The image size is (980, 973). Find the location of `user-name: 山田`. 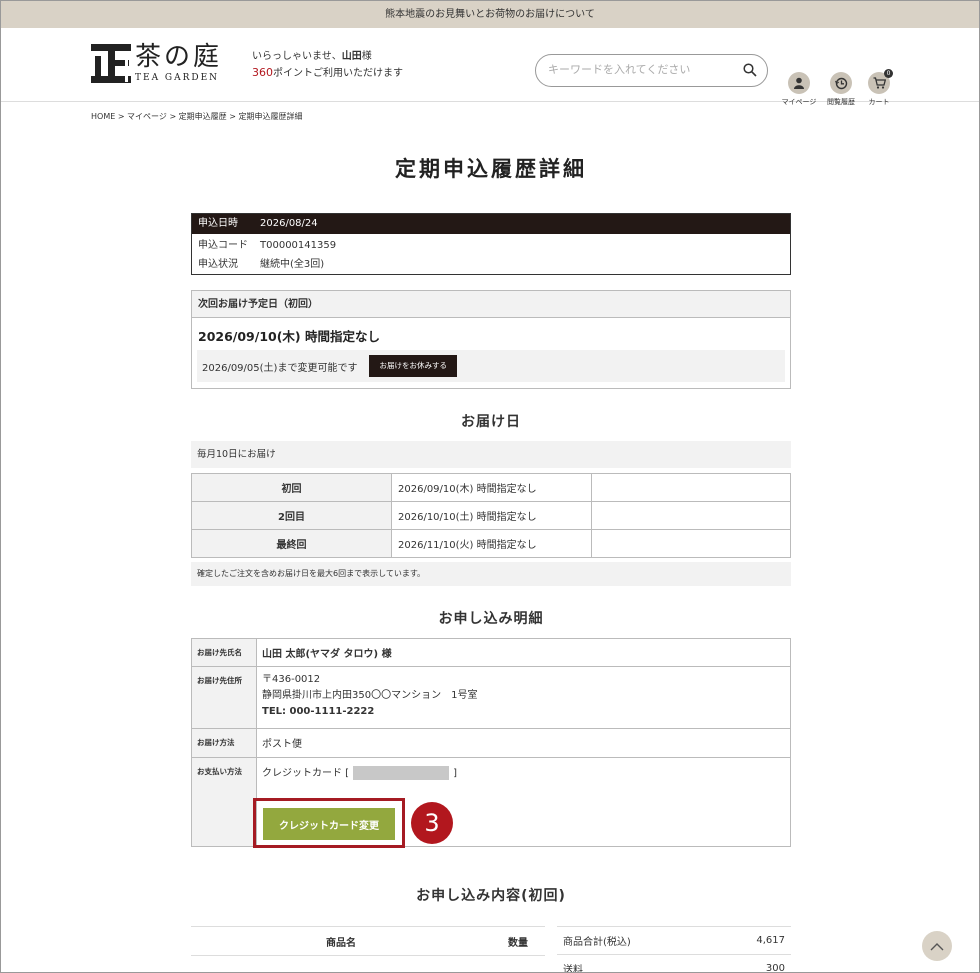

user-name: 山田 is located at coordinates (351, 56).